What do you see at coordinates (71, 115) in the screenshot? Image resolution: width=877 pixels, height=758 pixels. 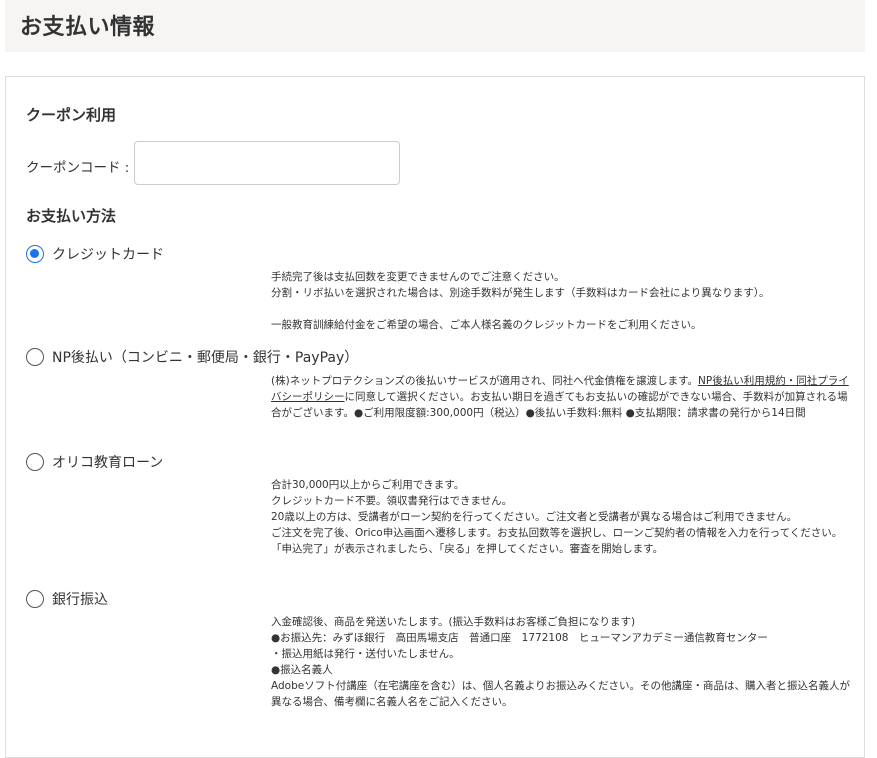 I see `coupon-heading: クーポン利用` at bounding box center [71, 115].